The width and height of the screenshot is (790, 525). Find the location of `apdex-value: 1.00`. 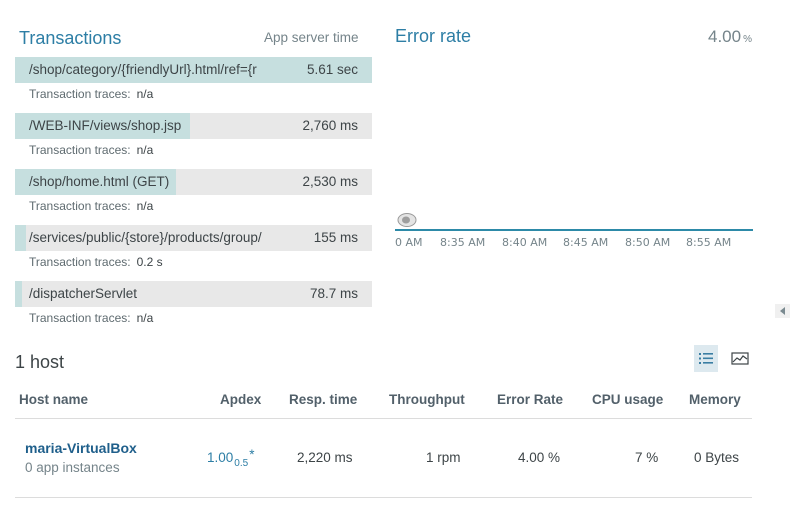

apdex-value: 1.00 is located at coordinates (220, 457).